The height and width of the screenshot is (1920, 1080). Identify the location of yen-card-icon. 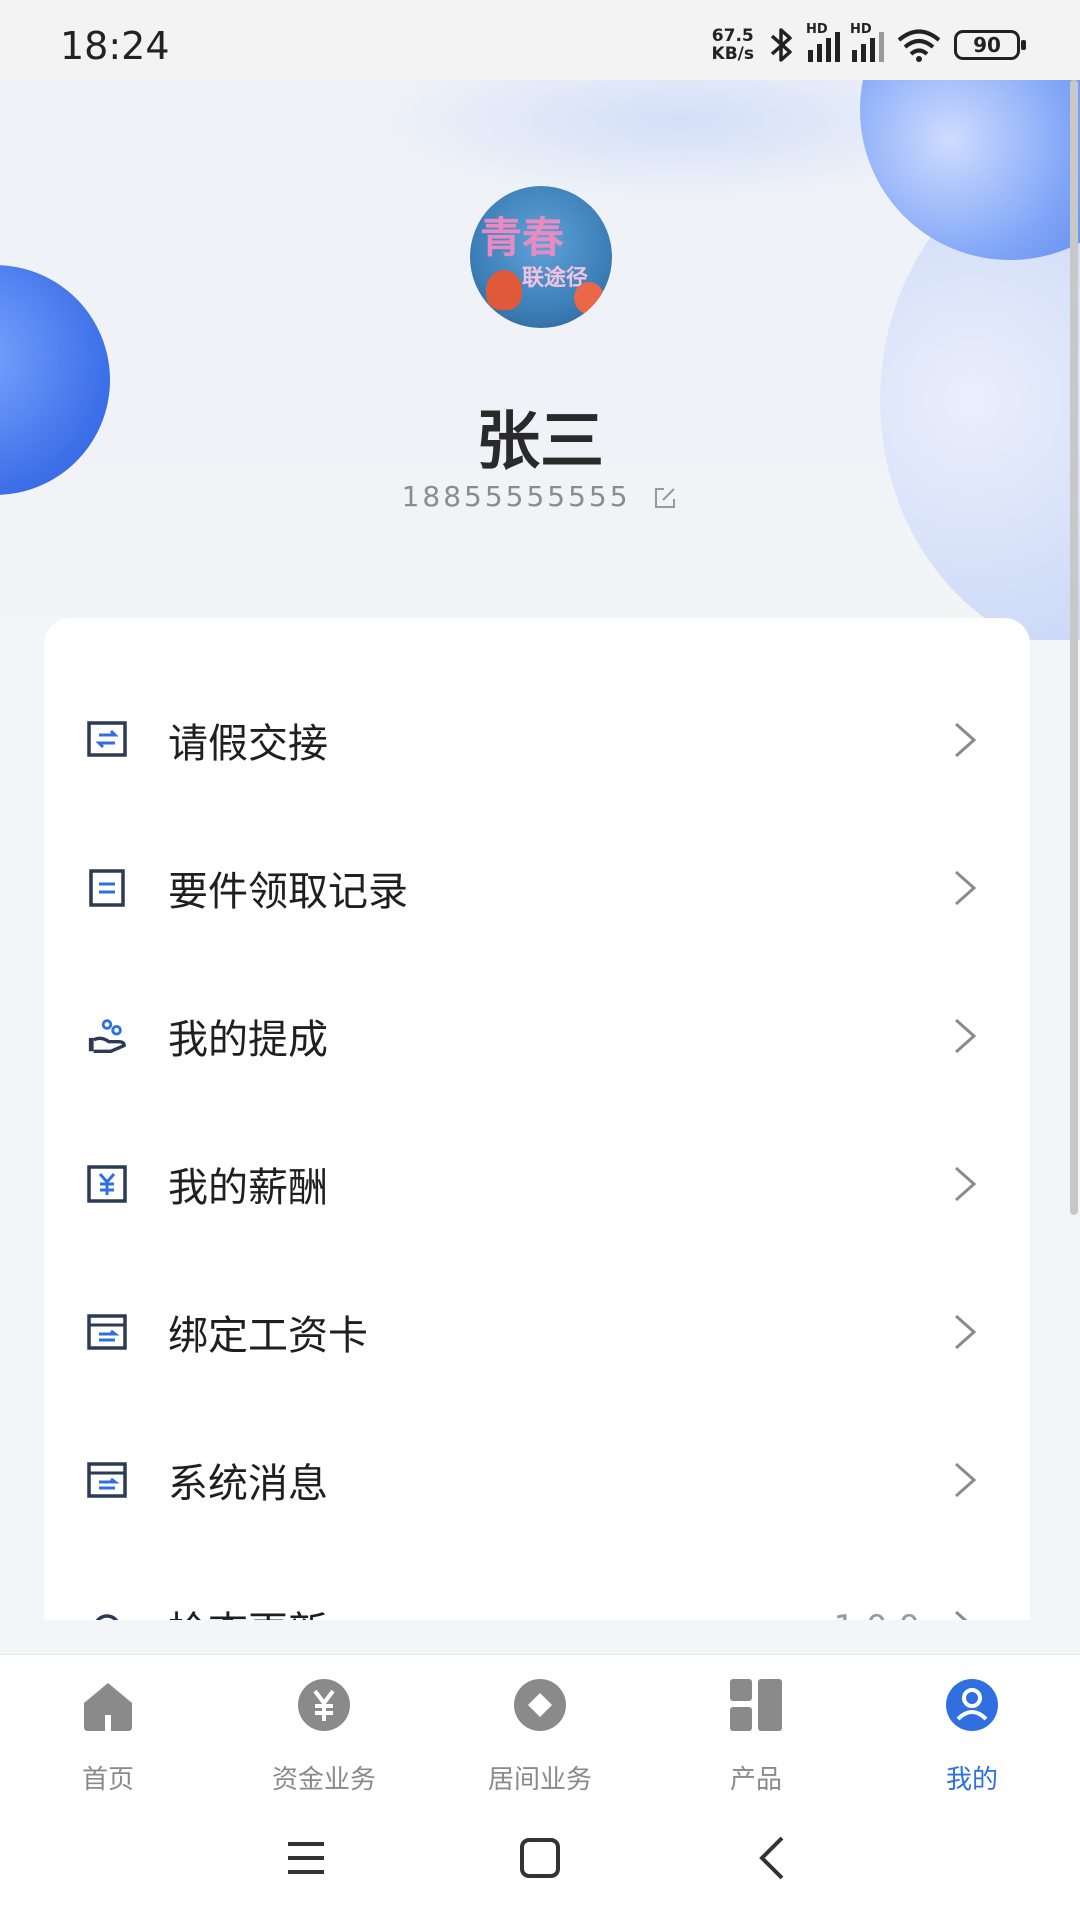
(107, 1184).